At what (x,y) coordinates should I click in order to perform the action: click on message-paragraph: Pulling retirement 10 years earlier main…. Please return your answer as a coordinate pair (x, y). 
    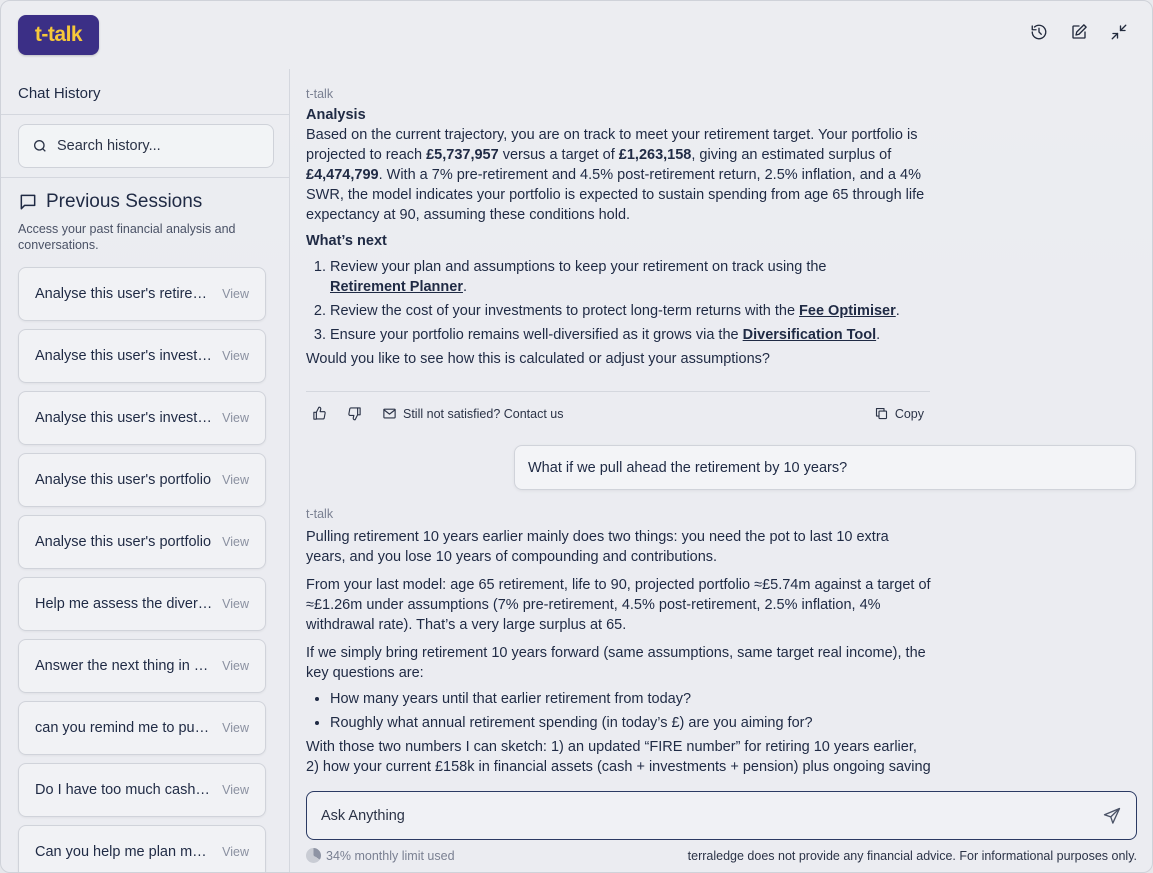
    Looking at the image, I should click on (597, 547).